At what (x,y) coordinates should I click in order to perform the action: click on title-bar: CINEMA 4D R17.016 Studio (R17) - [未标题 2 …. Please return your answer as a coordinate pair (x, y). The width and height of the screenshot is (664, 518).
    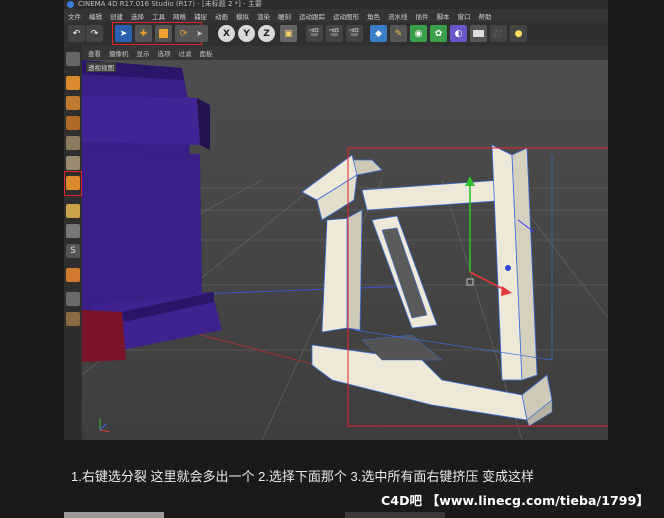
    Looking at the image, I should click on (336, 4).